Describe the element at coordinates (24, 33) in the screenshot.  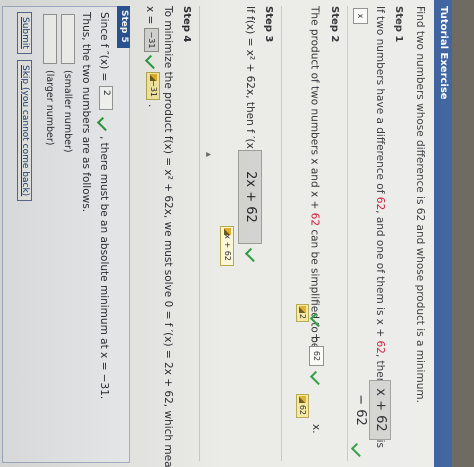
I see `submit-button: Submit` at that location.